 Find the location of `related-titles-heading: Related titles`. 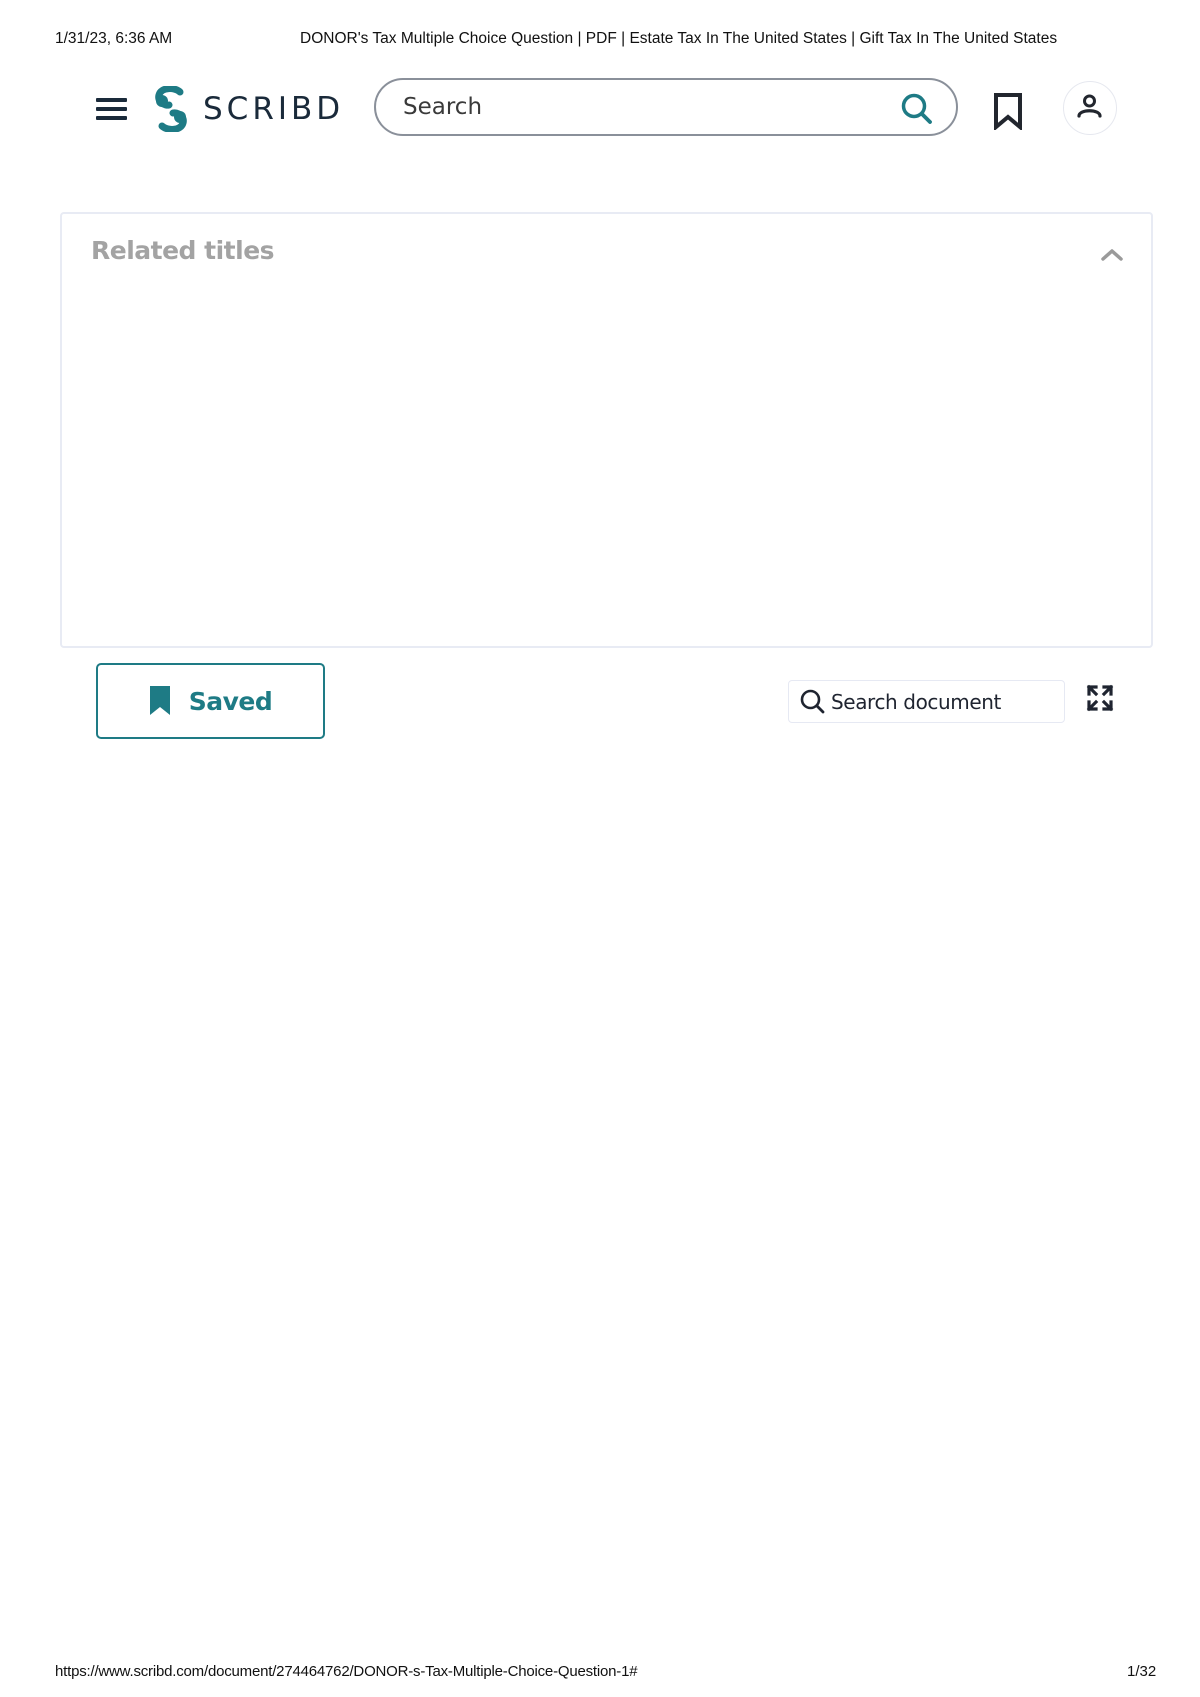

related-titles-heading: Related titles is located at coordinates (183, 250).